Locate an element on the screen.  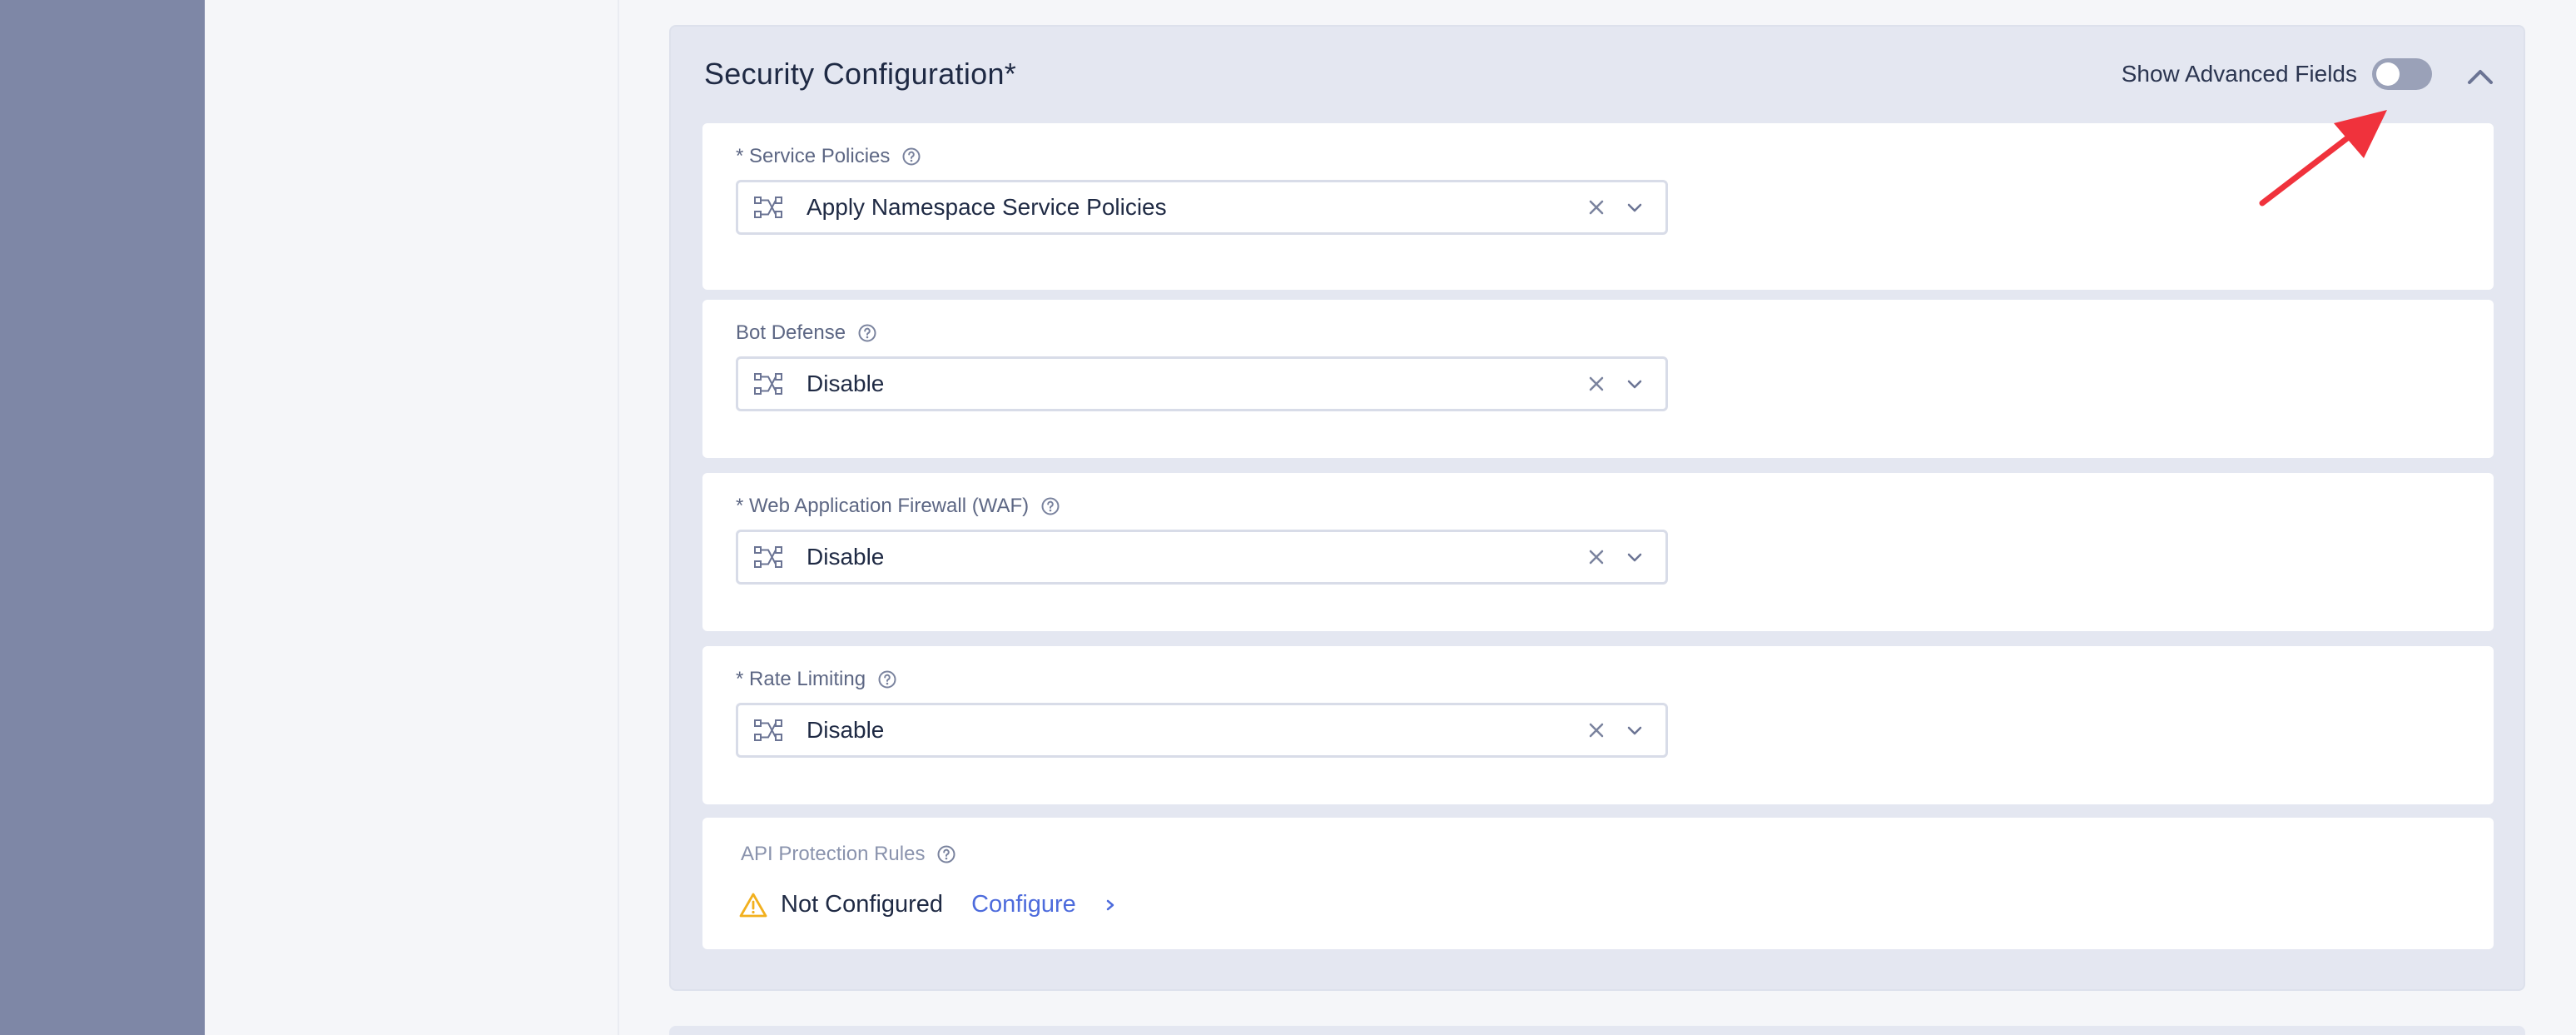
annotation-arrow-icon is located at coordinates (2323, 158).